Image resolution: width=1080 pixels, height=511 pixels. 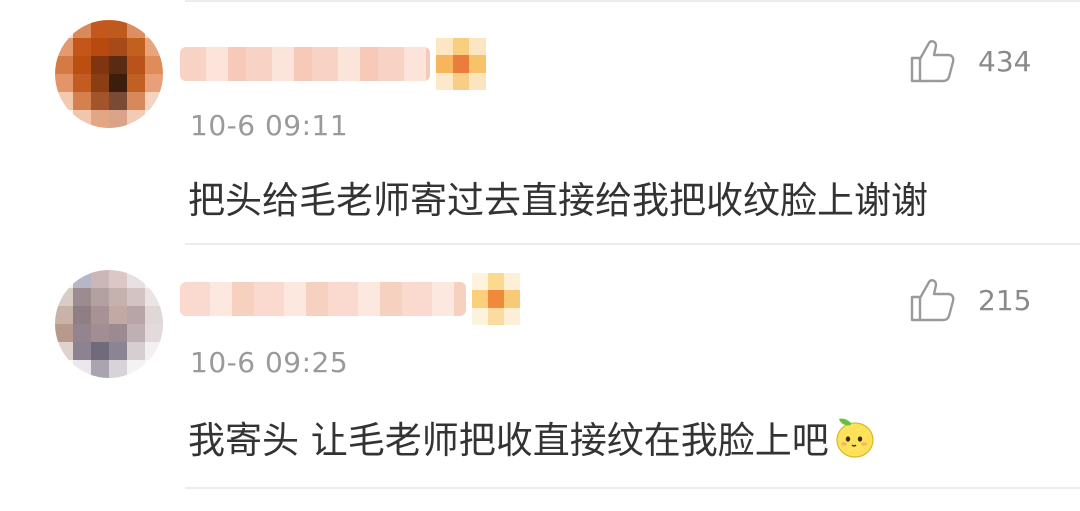 What do you see at coordinates (855, 438) in the screenshot?
I see `lemon-emoji-icon` at bounding box center [855, 438].